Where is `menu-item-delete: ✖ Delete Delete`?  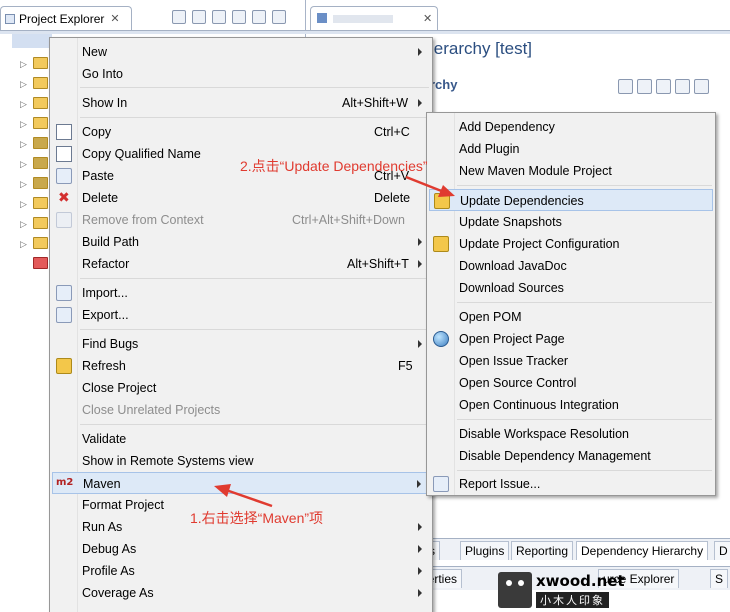
menu-item-delete: ✖ Delete Delete is located at coordinates (241, 198).